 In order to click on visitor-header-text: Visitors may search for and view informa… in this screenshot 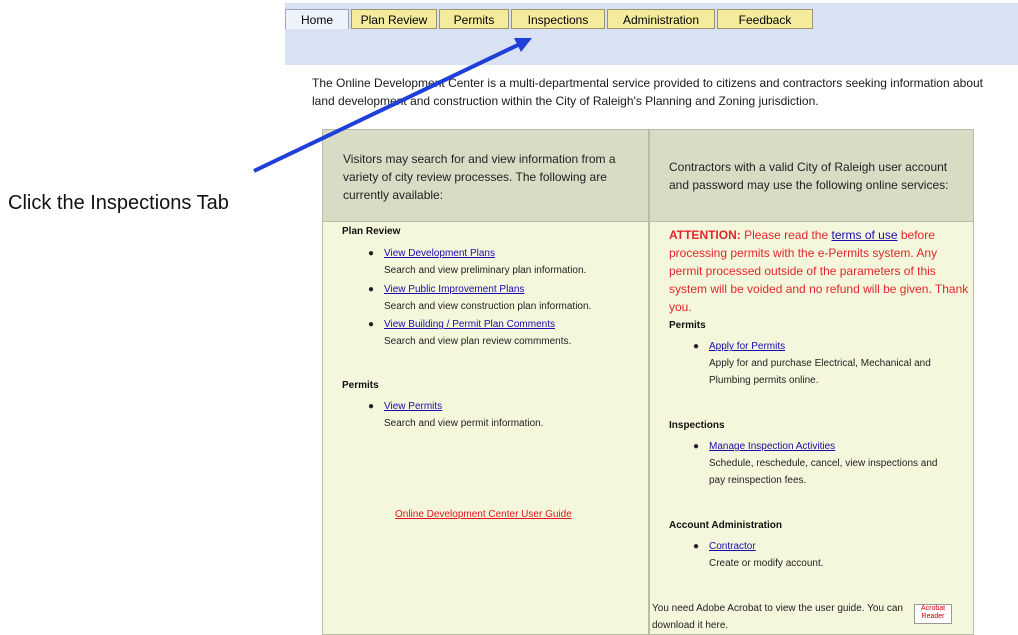, I will do `click(479, 177)`.